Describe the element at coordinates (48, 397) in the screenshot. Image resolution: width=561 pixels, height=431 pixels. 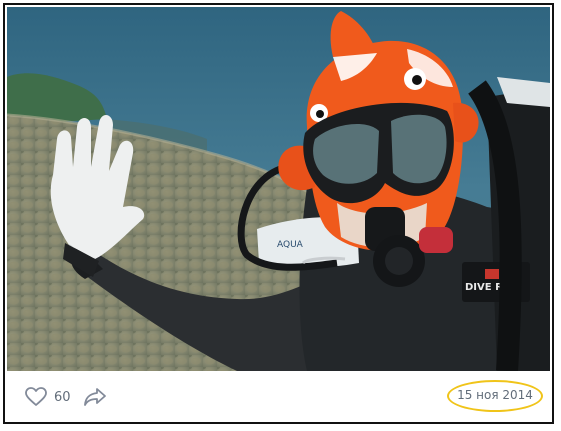
I see `like-button: 60` at that location.